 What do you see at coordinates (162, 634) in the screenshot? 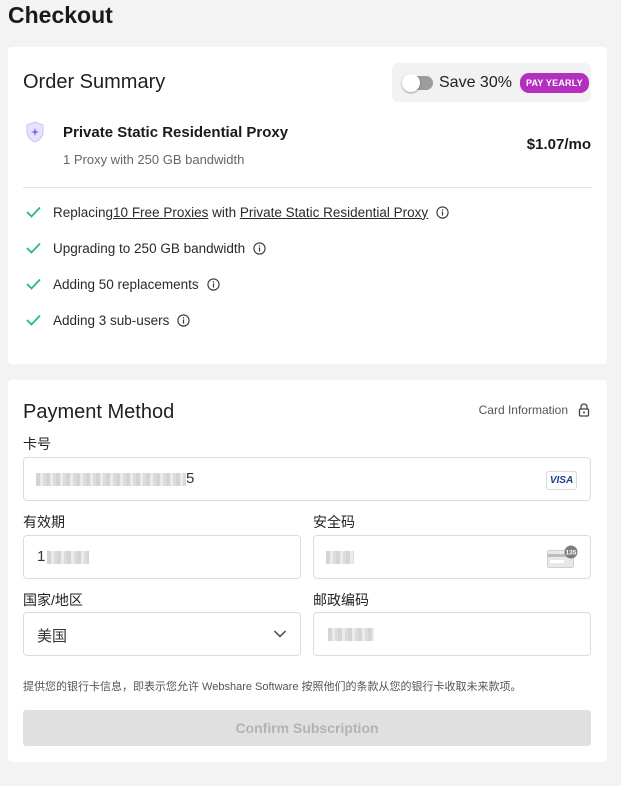
I see `country-select: 美国` at bounding box center [162, 634].